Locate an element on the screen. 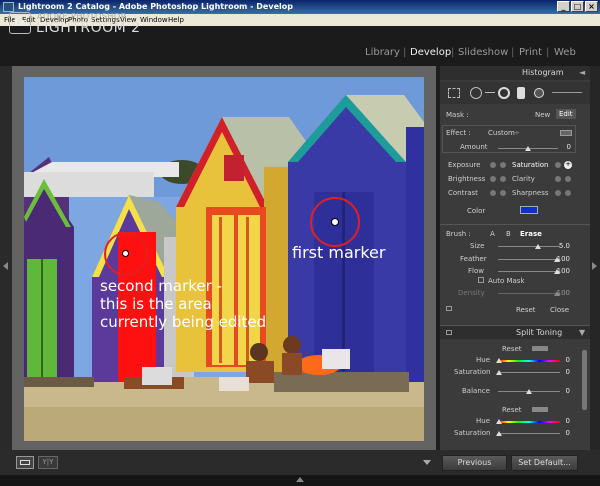 The width and height of the screenshot is (600, 486). saturation-minus-icon is located at coordinates (558, 165).